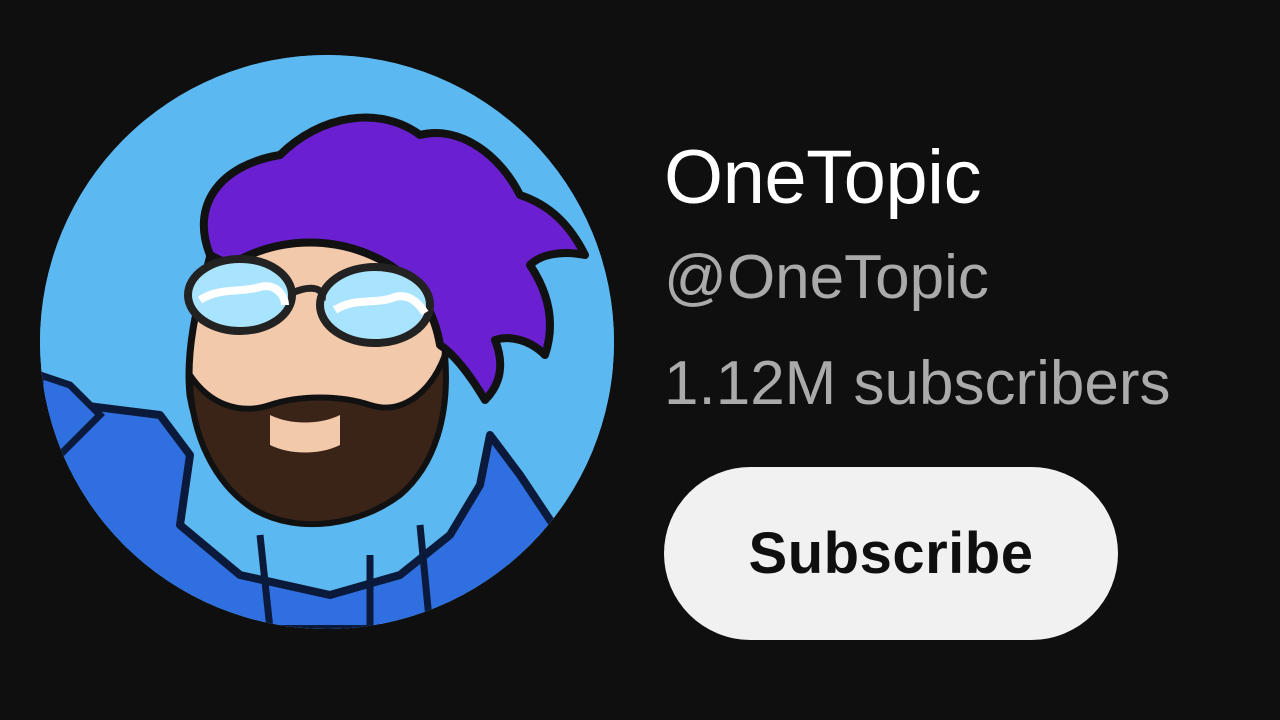 Image resolution: width=1280 pixels, height=720 pixels. Describe the element at coordinates (826, 277) in the screenshot. I see `channel-handle: @OneTopic` at that location.